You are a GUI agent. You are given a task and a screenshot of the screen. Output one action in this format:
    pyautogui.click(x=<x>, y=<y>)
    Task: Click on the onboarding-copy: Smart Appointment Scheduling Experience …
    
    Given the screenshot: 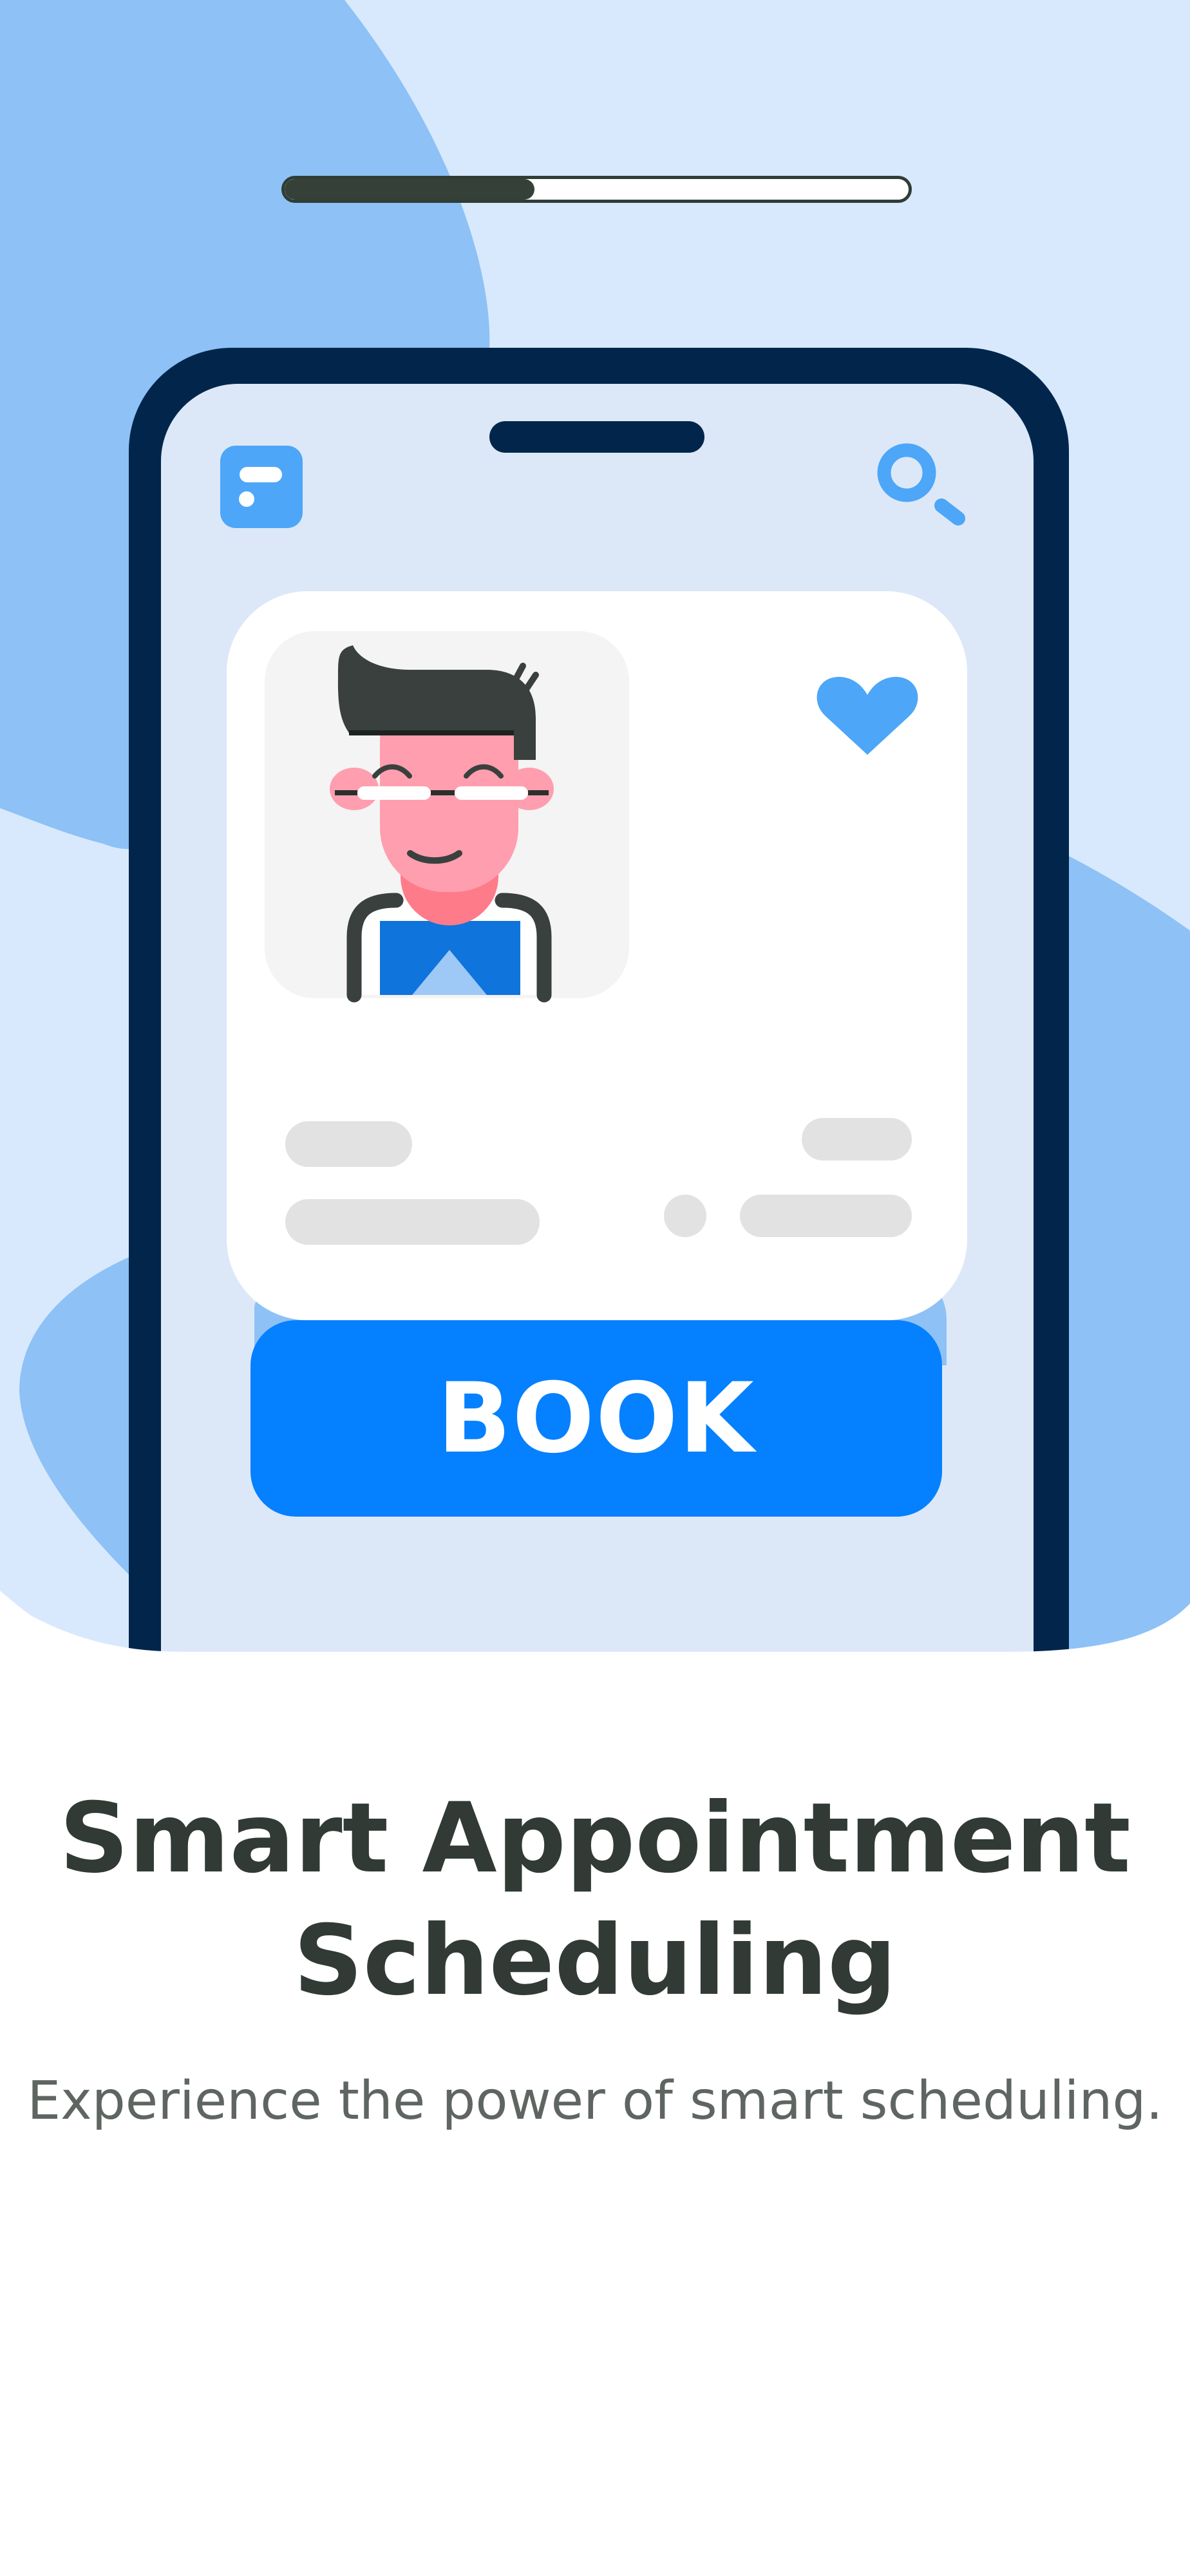 What is the action you would take?
    pyautogui.click(x=595, y=1957)
    